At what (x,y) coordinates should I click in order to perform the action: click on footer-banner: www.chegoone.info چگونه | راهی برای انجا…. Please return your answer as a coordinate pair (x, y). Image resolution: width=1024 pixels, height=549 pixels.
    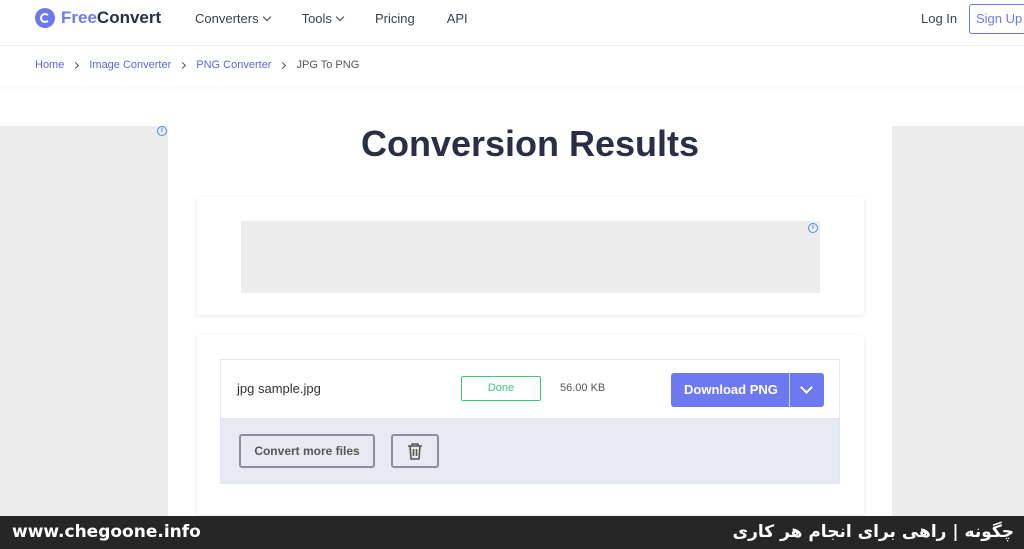
    Looking at the image, I should click on (512, 532).